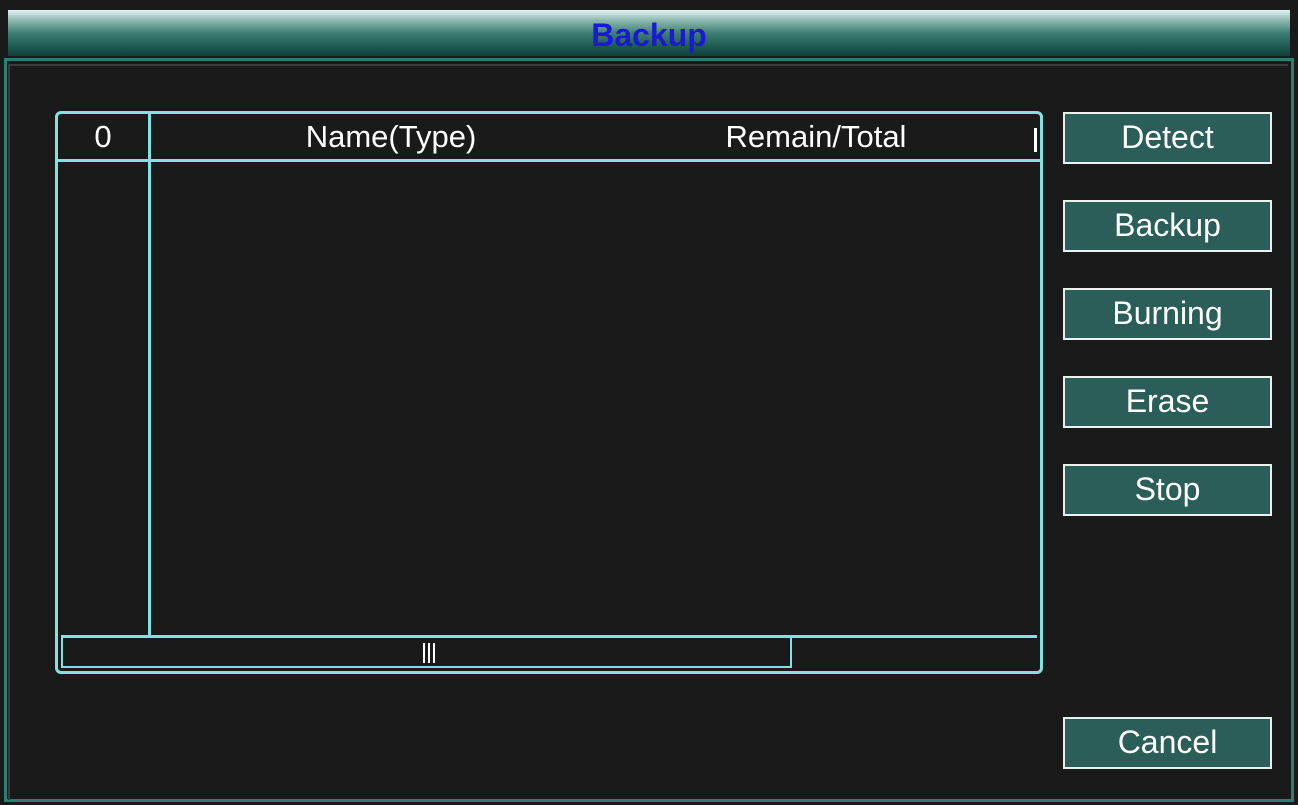 This screenshot has width=1298, height=805. What do you see at coordinates (149, 375) in the screenshot?
I see `column-divider` at bounding box center [149, 375].